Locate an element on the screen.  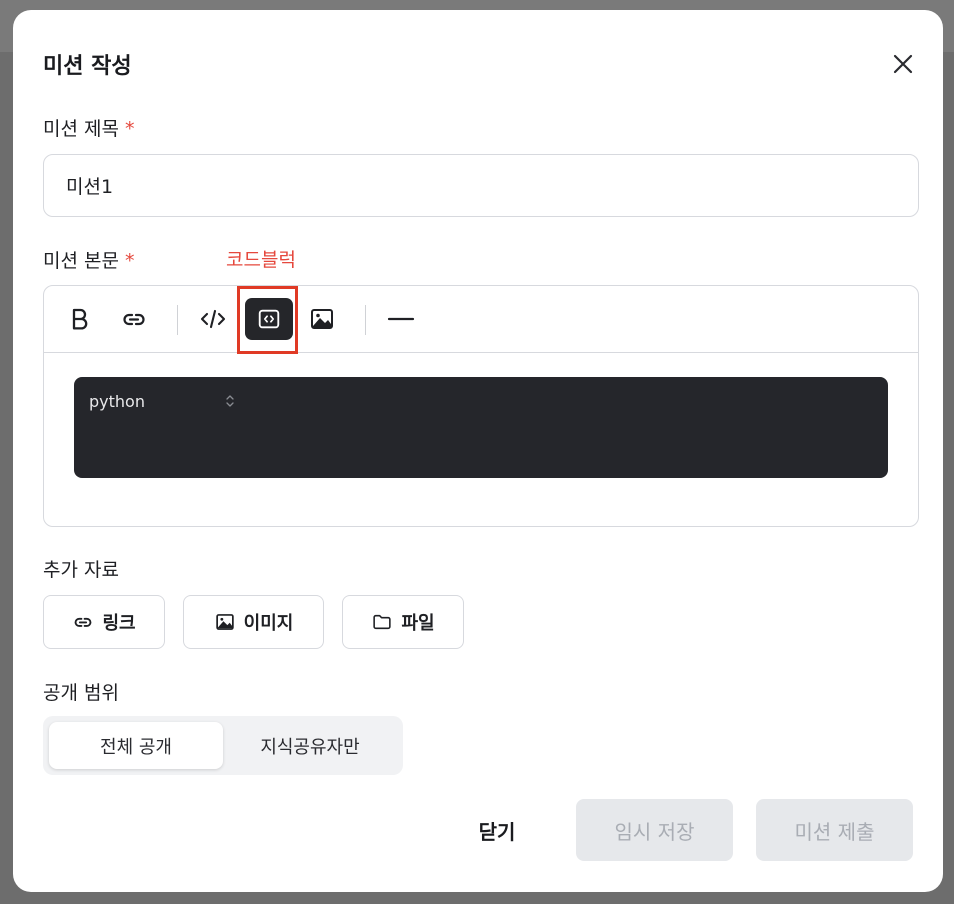
inline-code-button is located at coordinates (213, 319).